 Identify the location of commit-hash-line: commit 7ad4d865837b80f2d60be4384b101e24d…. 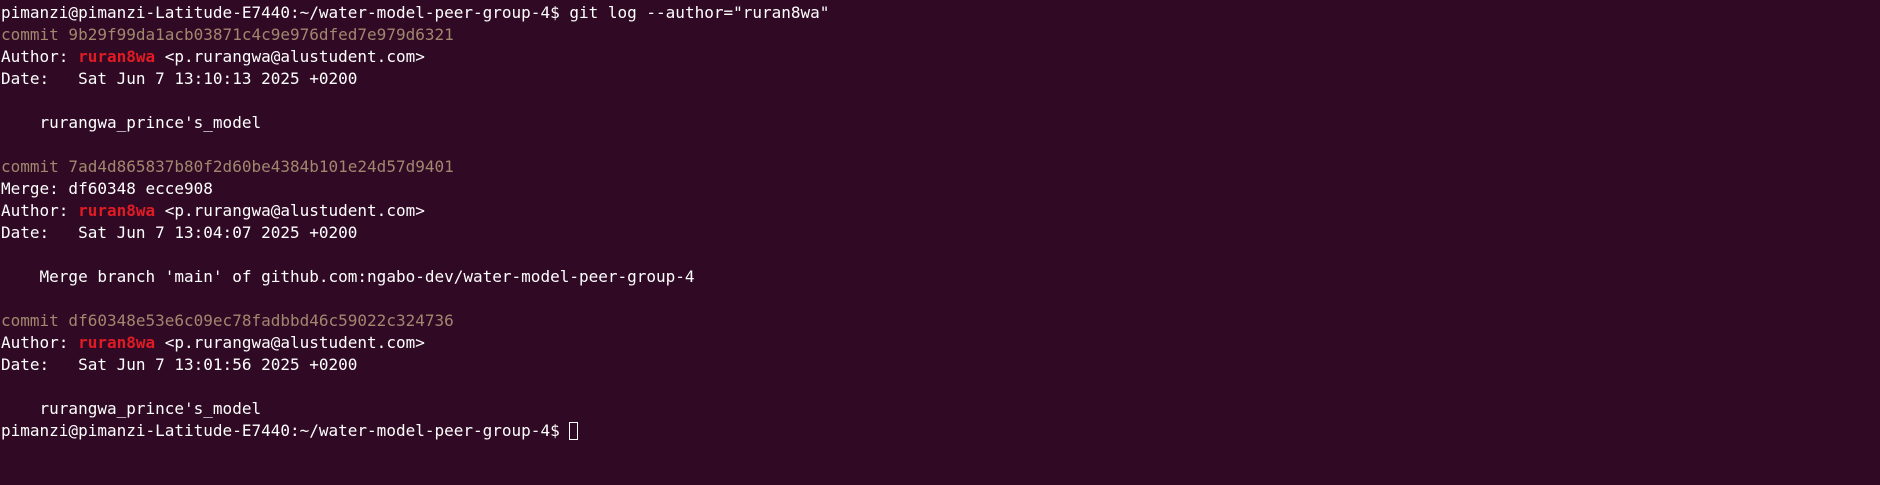
(227, 166).